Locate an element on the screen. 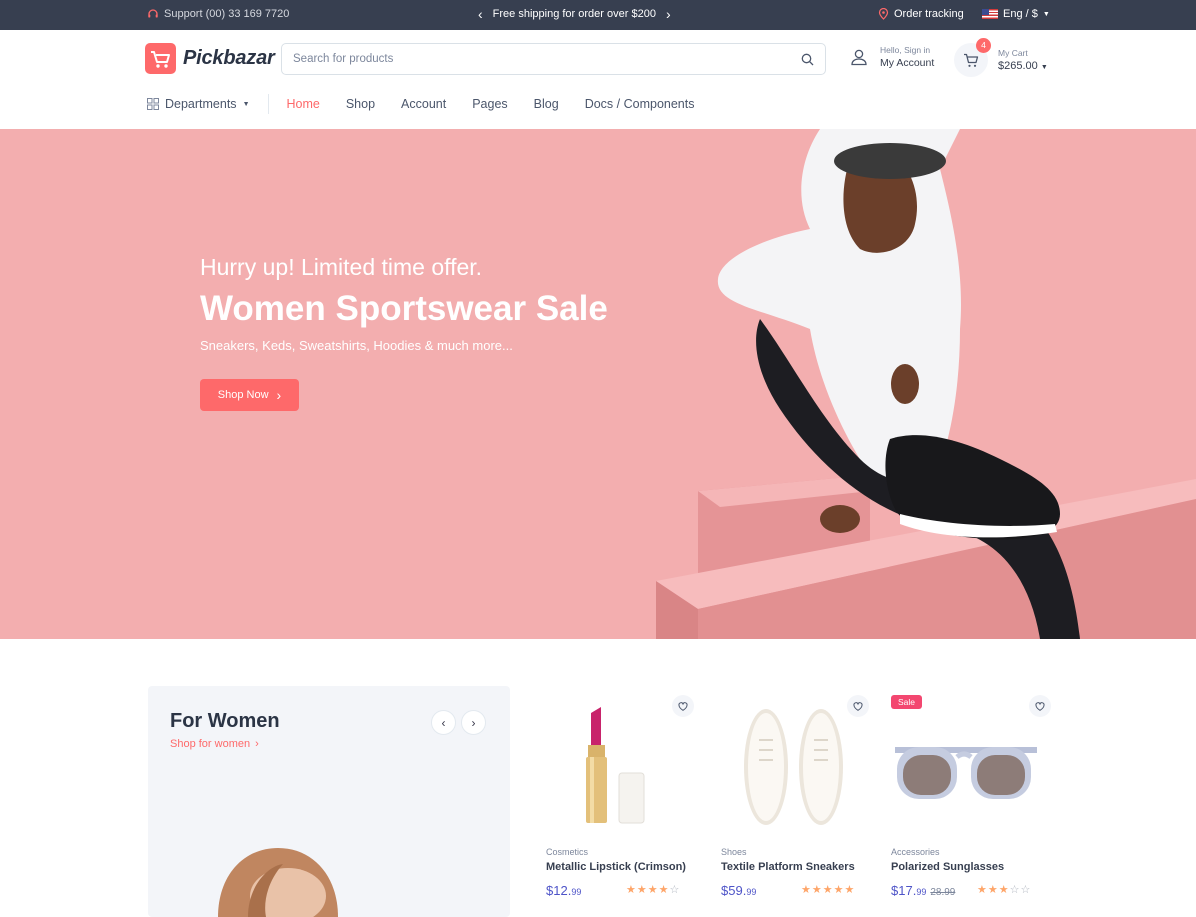 This screenshot has height=917, width=1196. account-greeting: Hello, Sign in is located at coordinates (905, 50).